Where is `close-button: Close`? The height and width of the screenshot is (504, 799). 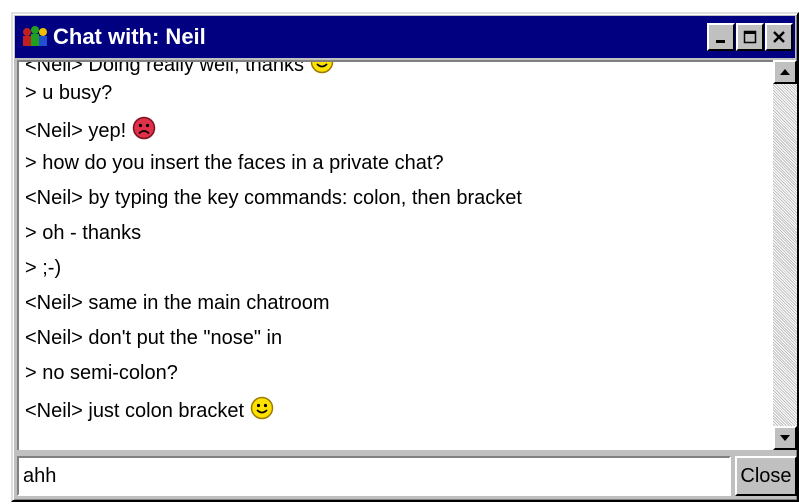
close-button: Close is located at coordinates (766, 476).